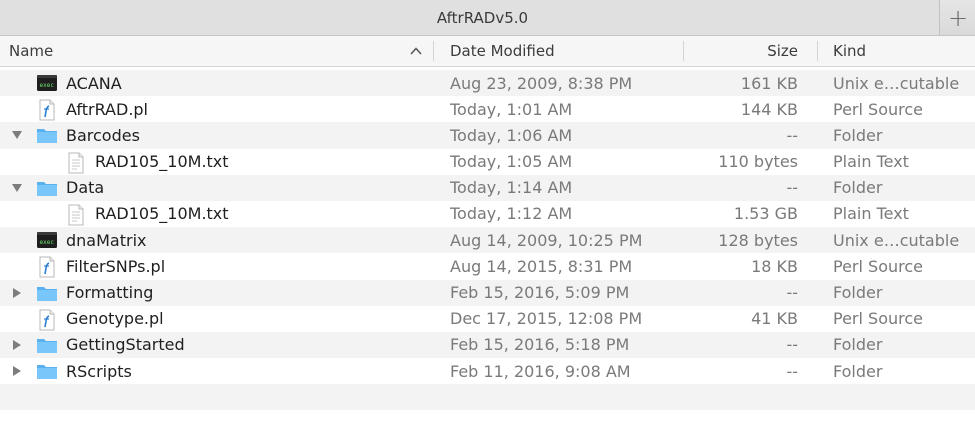  I want to click on file-date-modified: Today, 1:14 AM, so click(511, 188).